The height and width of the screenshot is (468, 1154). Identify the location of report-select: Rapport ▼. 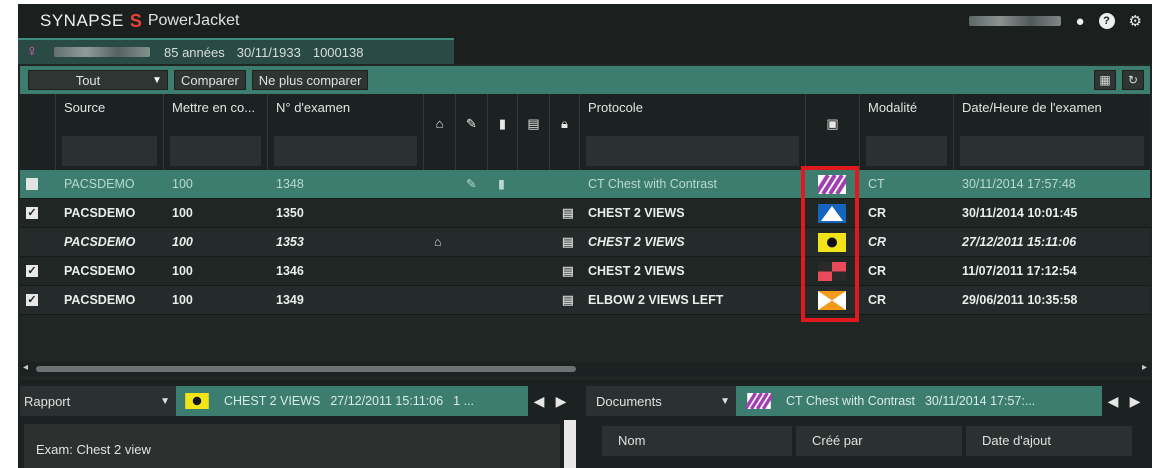
(98, 401).